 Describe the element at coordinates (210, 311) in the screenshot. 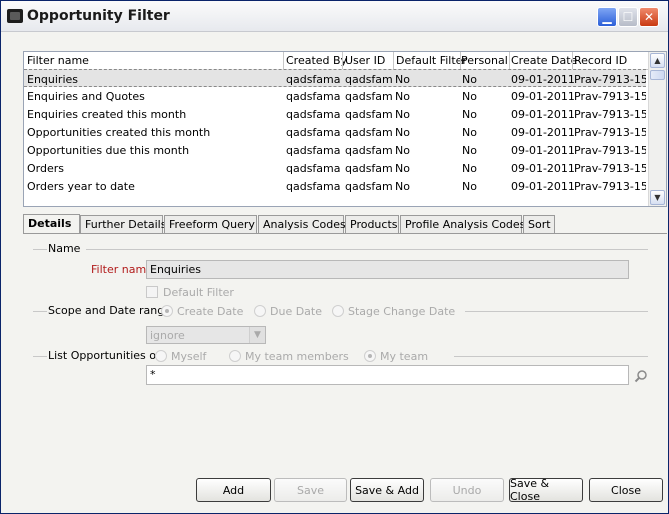

I see `create-date-label: Create Date` at that location.